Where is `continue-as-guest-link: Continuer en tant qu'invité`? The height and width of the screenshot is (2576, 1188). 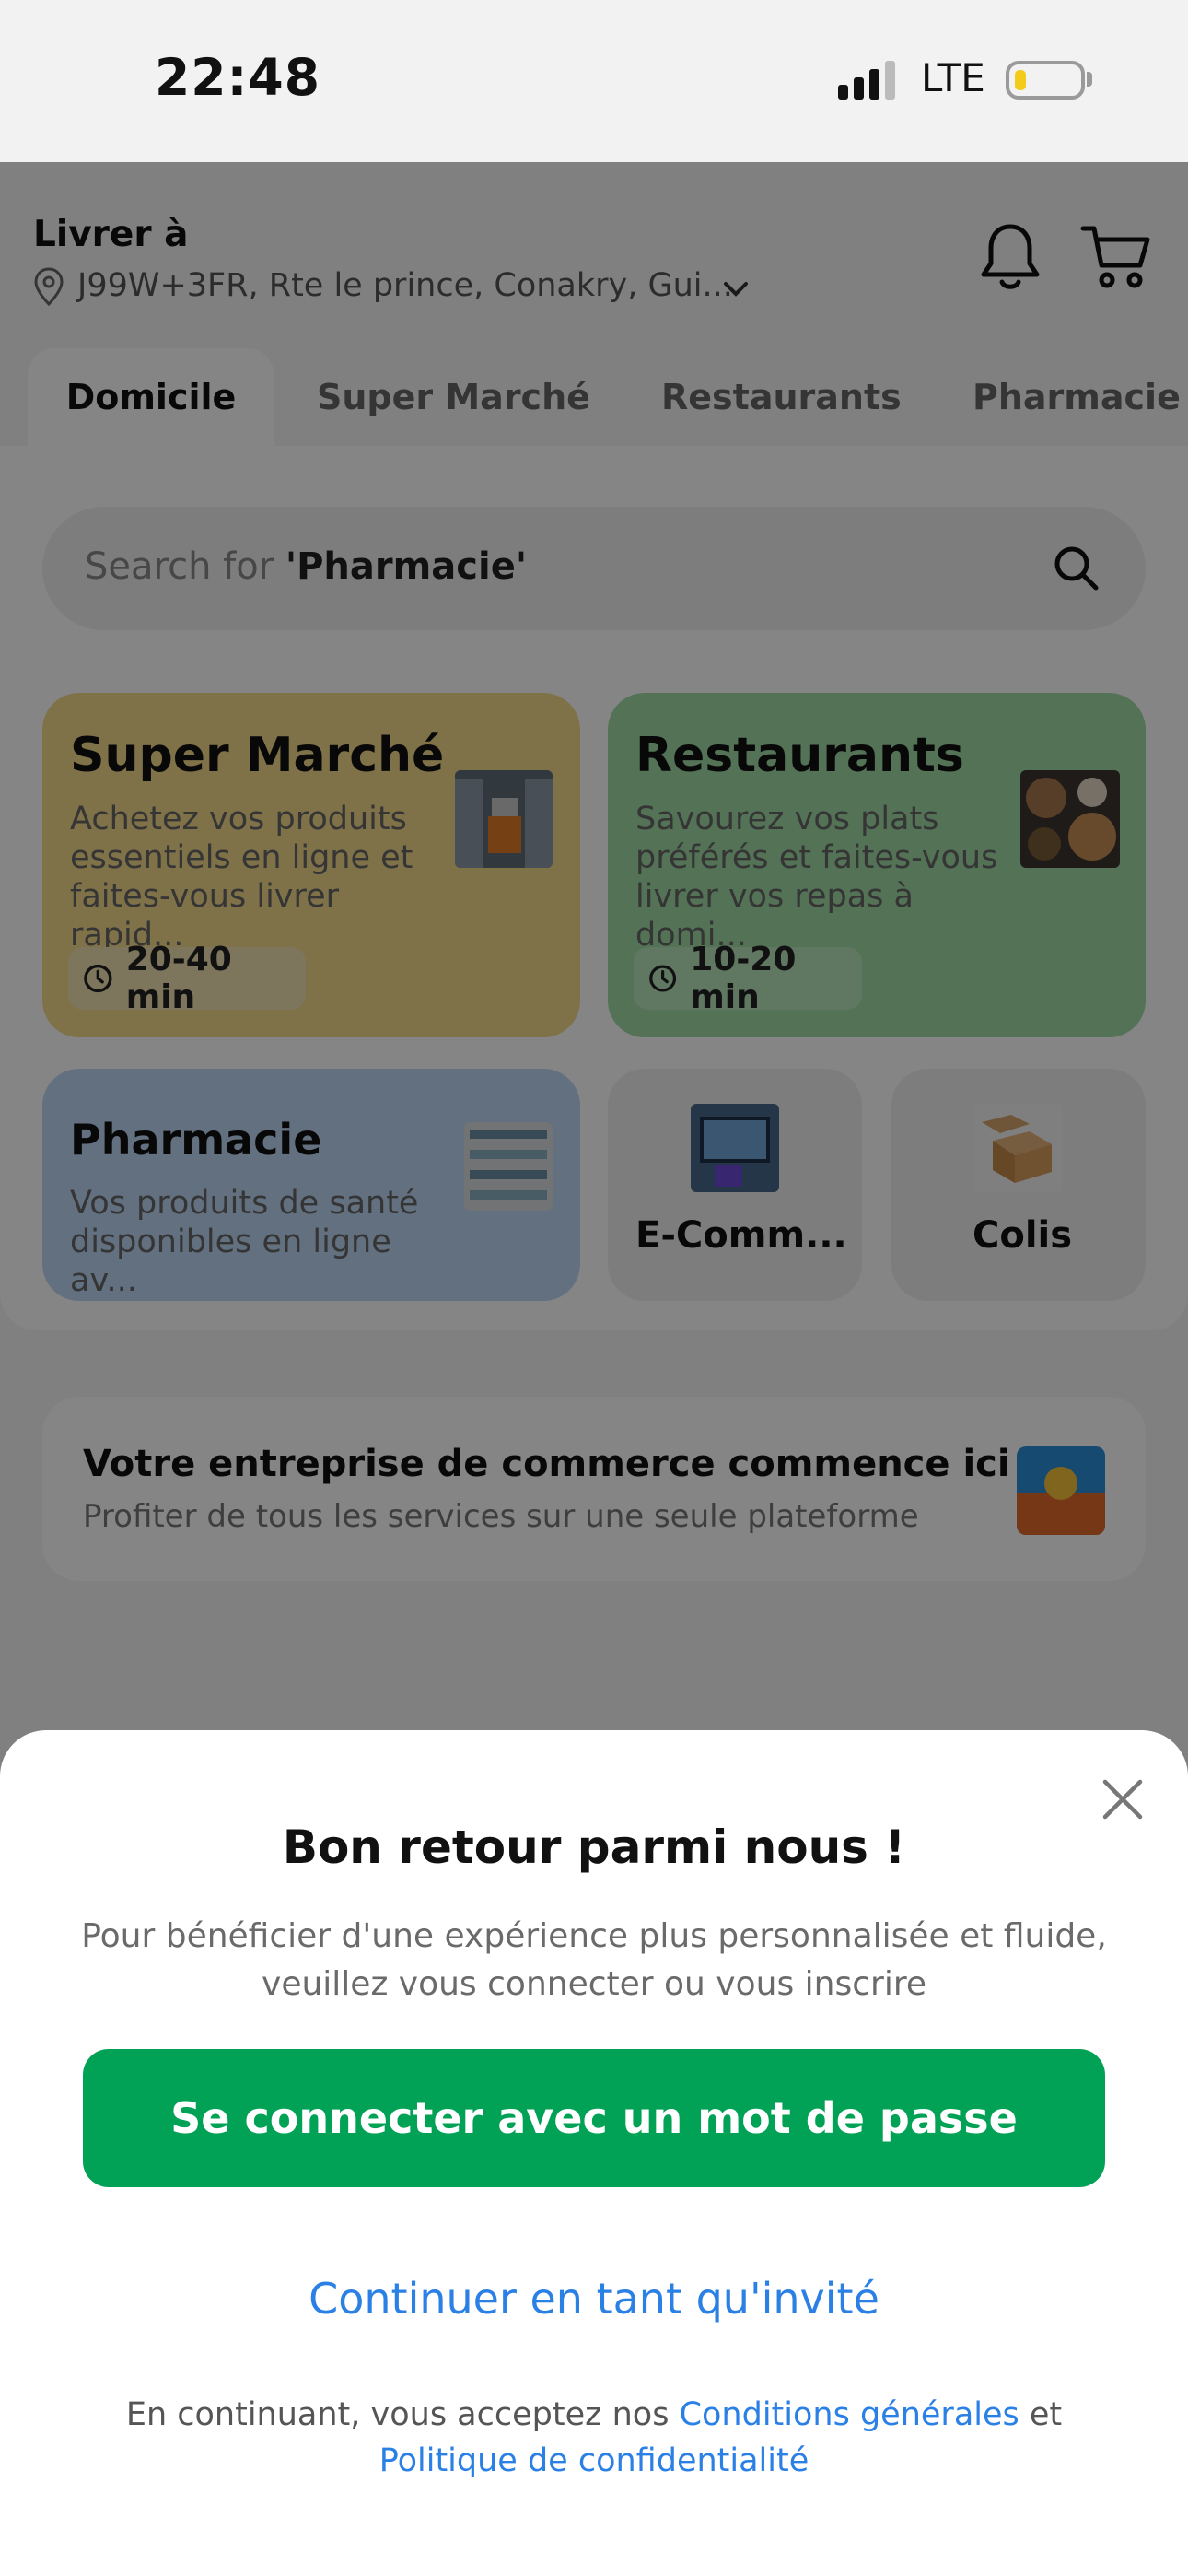 continue-as-guest-link: Continuer en tant qu'invité is located at coordinates (594, 2299).